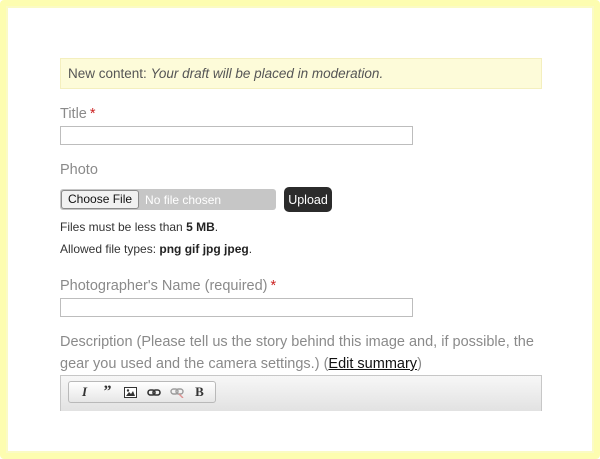 The height and width of the screenshot is (459, 600). Describe the element at coordinates (250, 249) in the screenshot. I see `types-help-period: .` at that location.